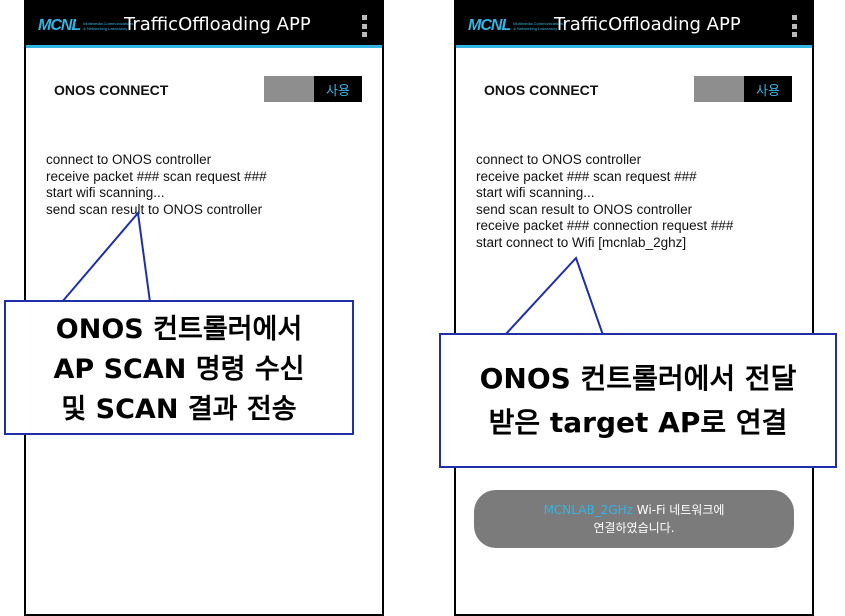  I want to click on toast-line1: MCNLAB_2GHz Wi-Fi 네트워크에, so click(634, 510).